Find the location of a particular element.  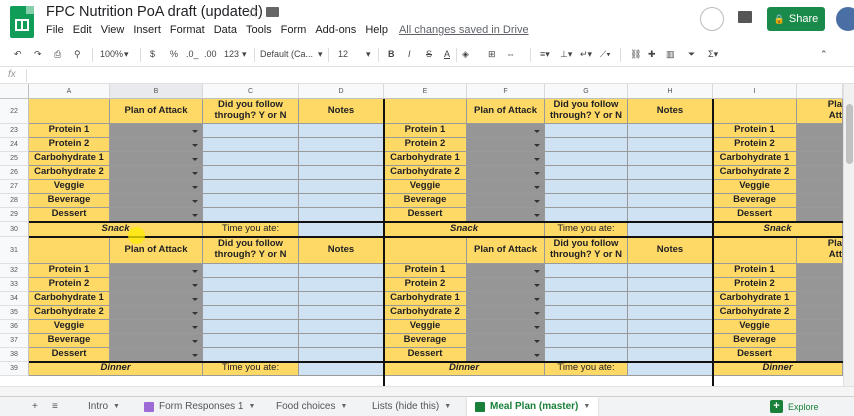

align-horizontal-icon: ≡▾ is located at coordinates (545, 54).